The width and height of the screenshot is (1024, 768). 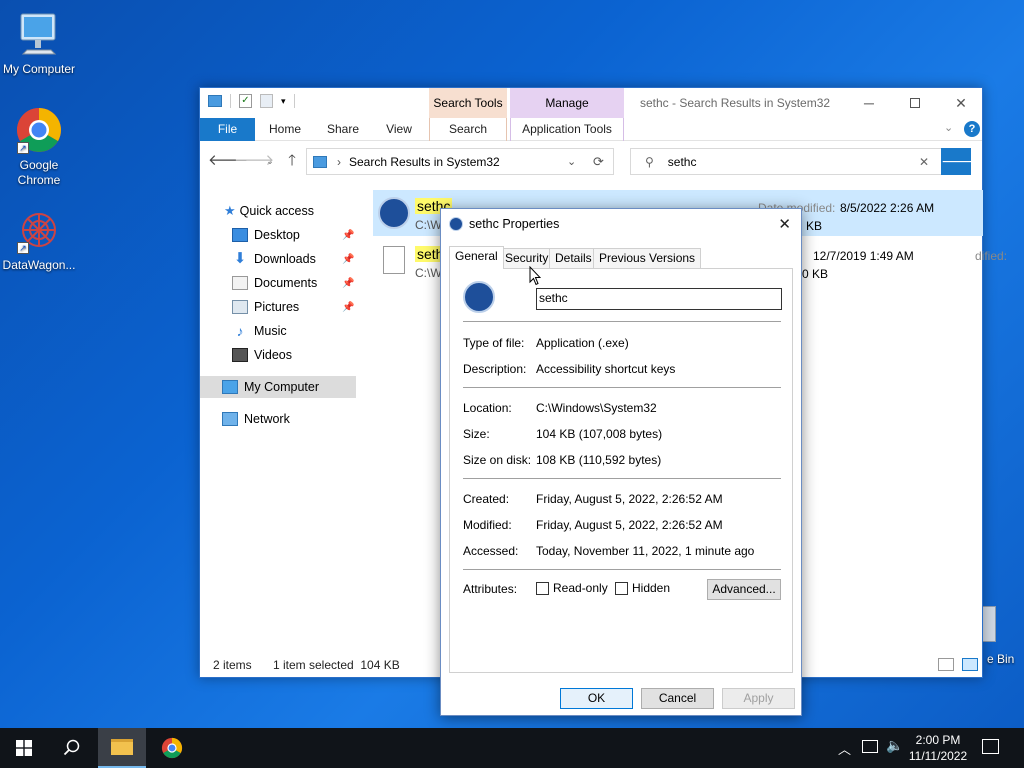 I want to click on cancel-button: Cancel, so click(x=677, y=698).